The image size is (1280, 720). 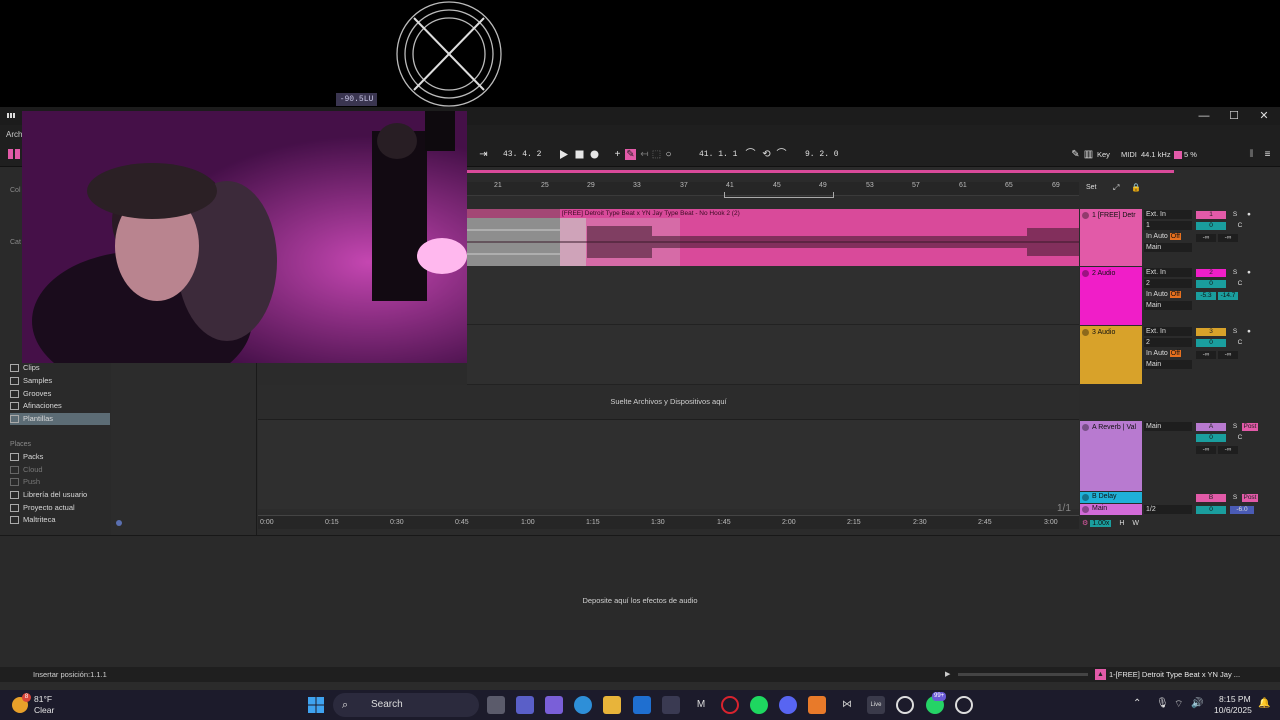 I want to click on clock-date: 10/6/2025, so click(x=1233, y=710).